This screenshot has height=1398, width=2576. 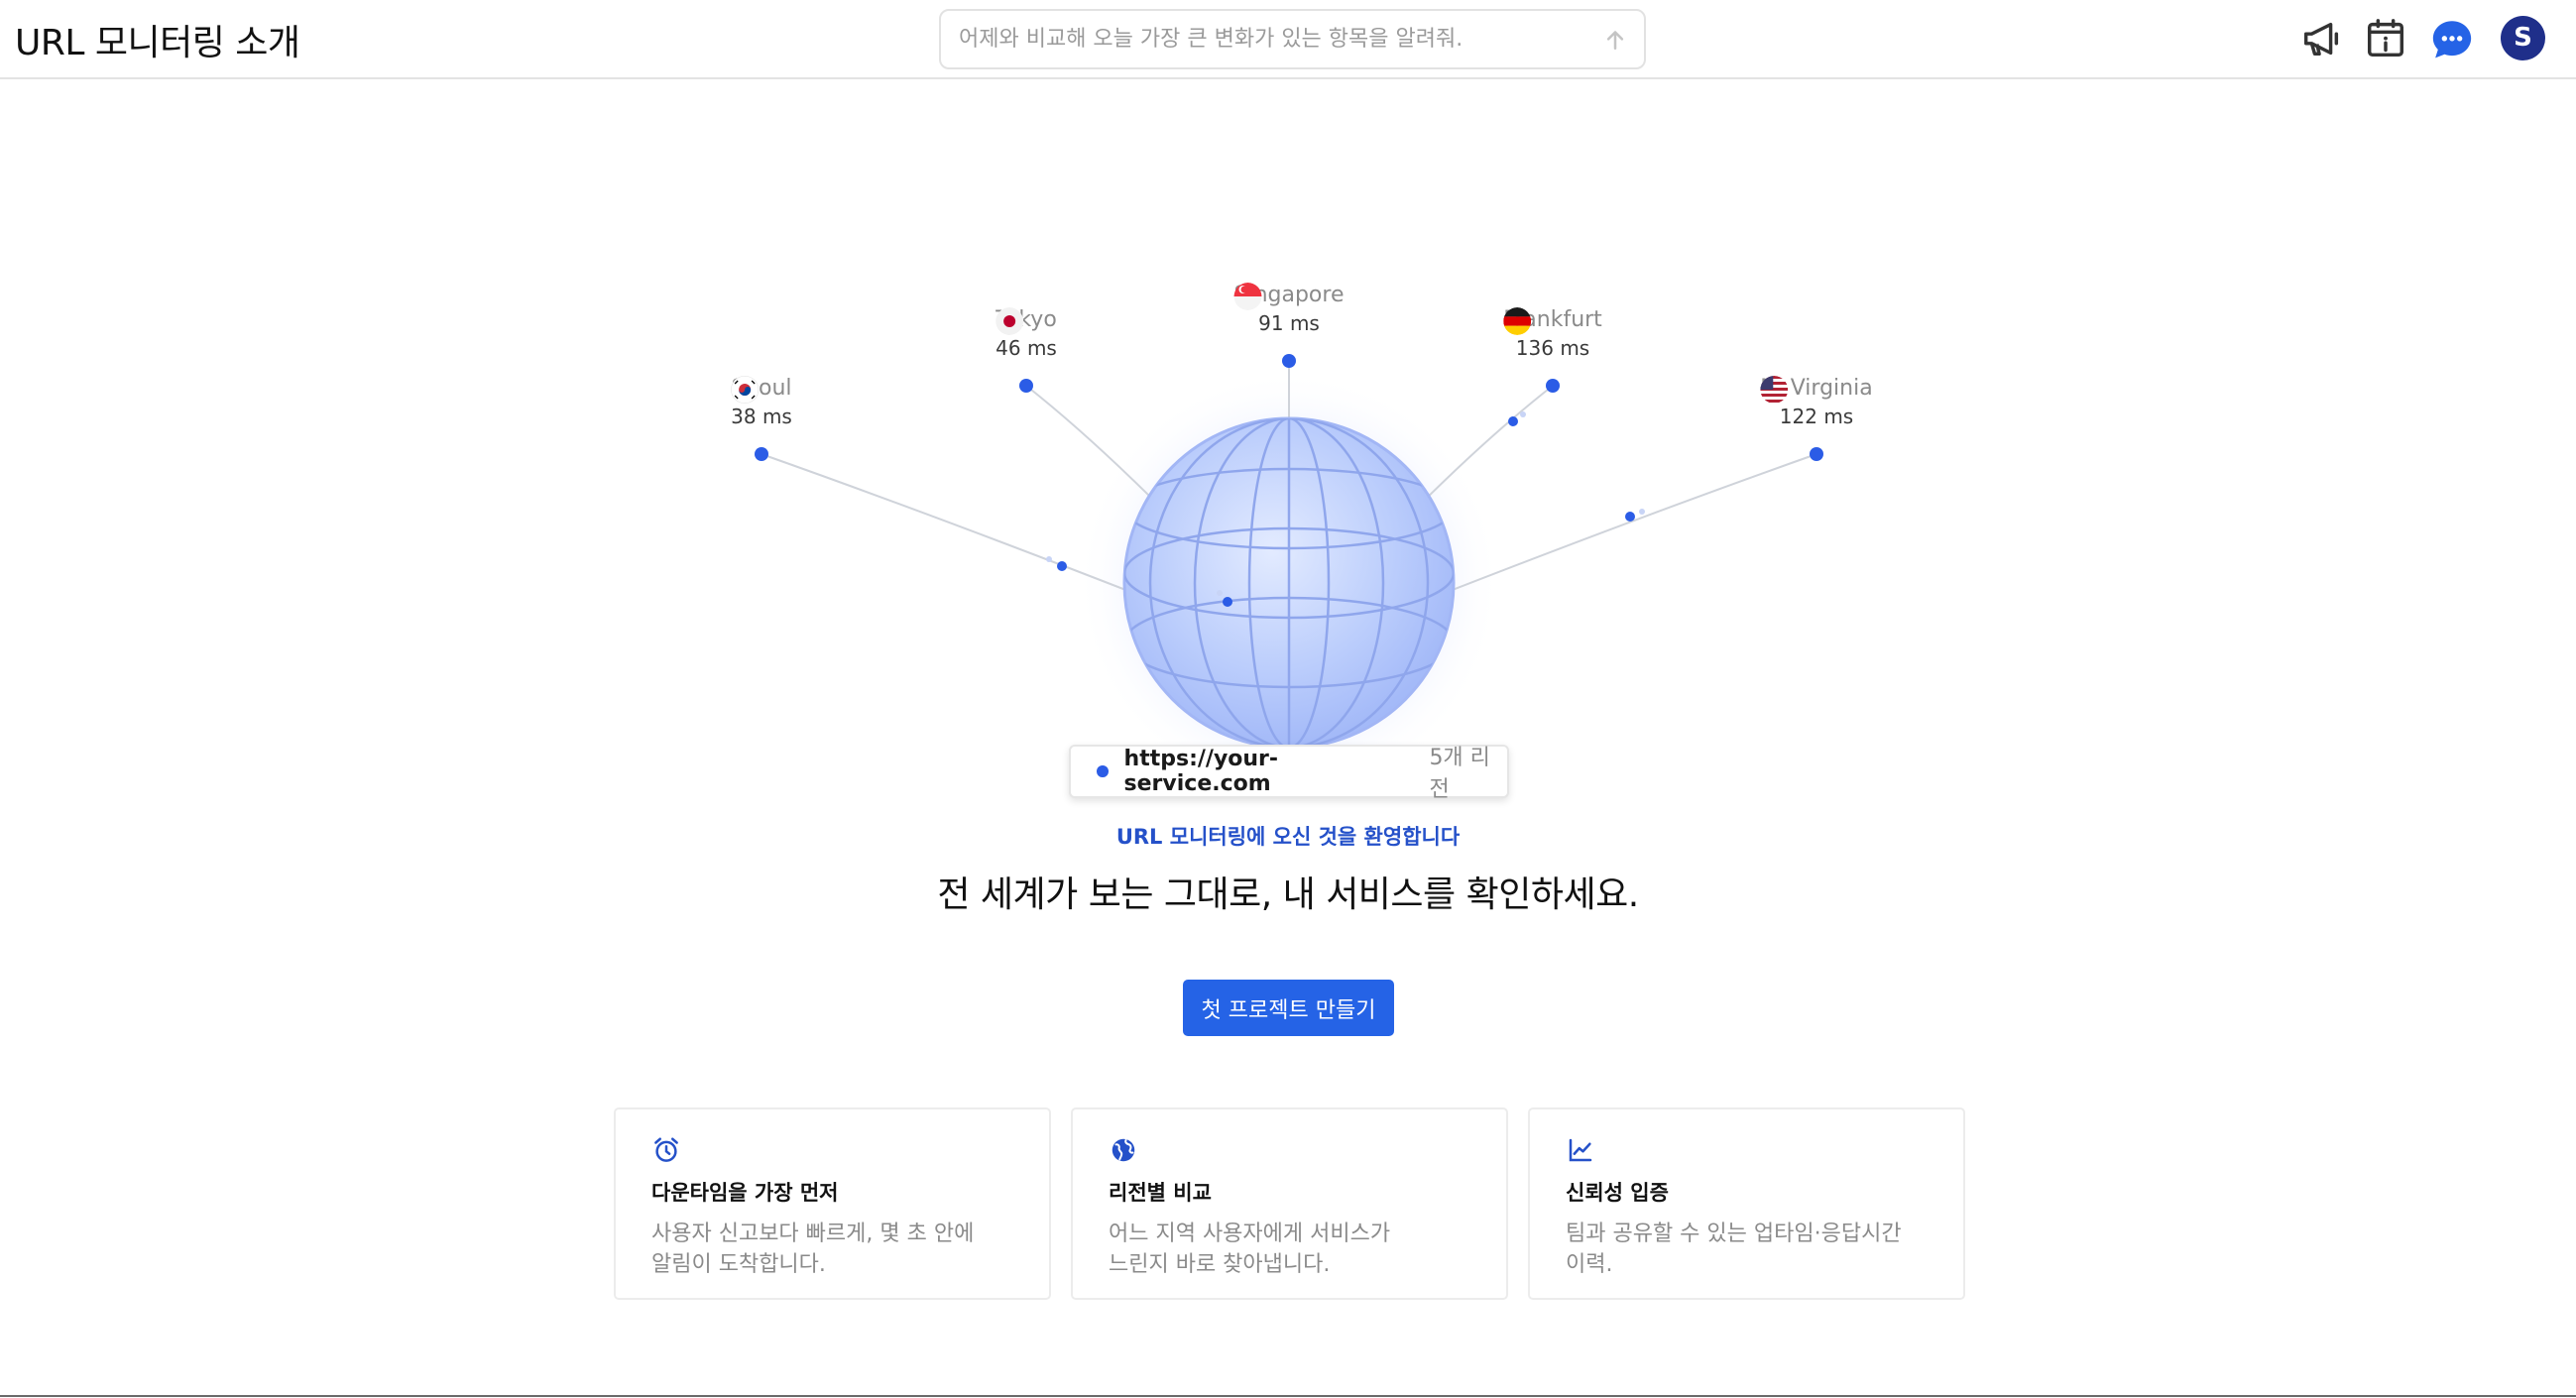 I want to click on card-desc-line: 알림이 도착합니다., so click(x=738, y=1264).